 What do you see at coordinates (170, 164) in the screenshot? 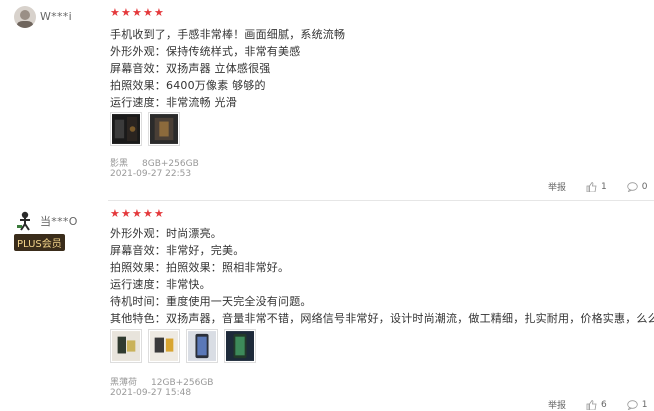
I see `variant-spec: 8GB+256GB` at bounding box center [170, 164].